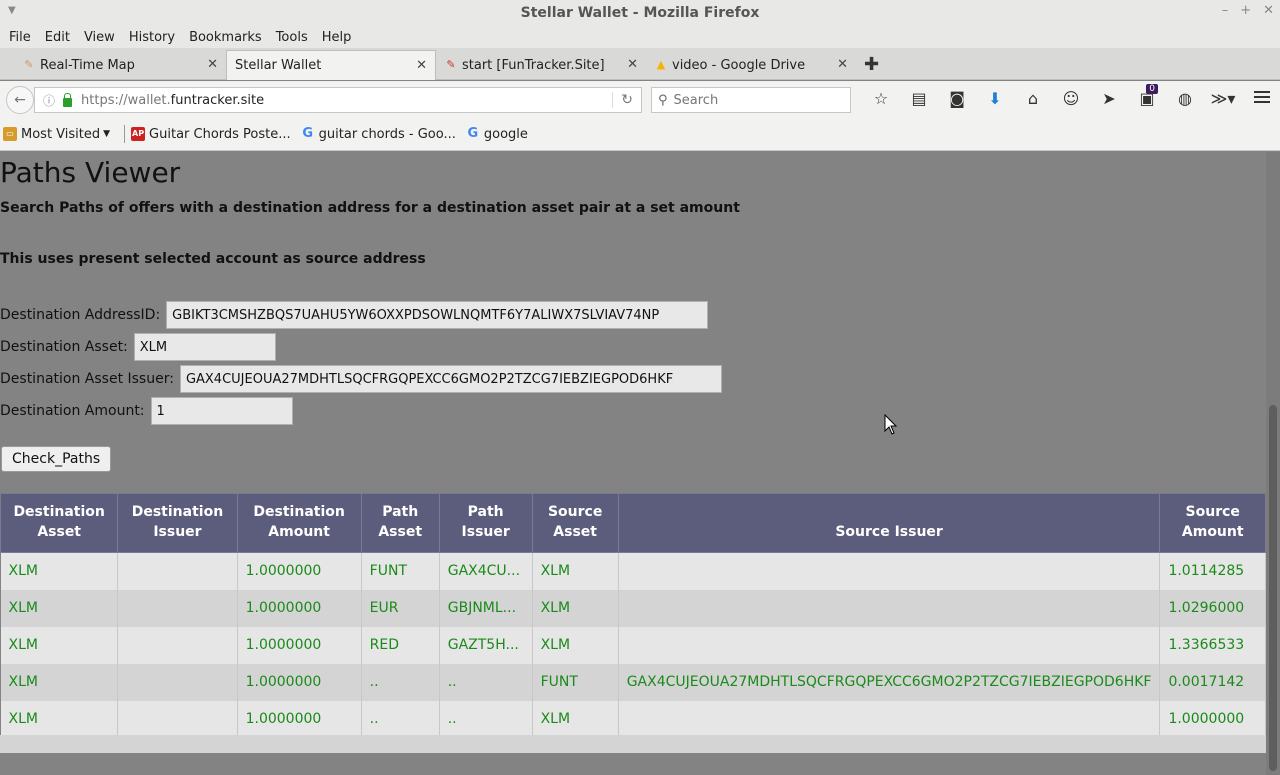  What do you see at coordinates (20, 100) in the screenshot?
I see `back-arrow-icon: ←` at bounding box center [20, 100].